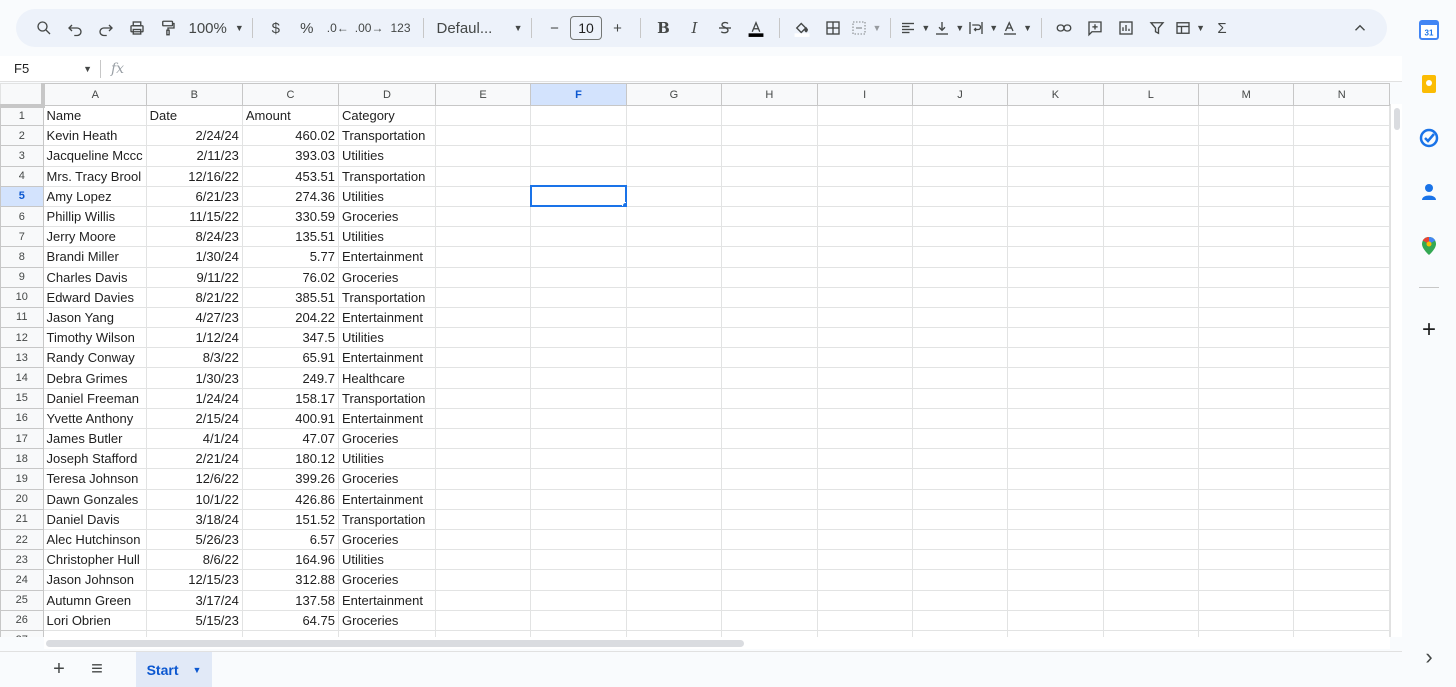 This screenshot has width=1456, height=687. I want to click on cell-l18, so click(1151, 459).